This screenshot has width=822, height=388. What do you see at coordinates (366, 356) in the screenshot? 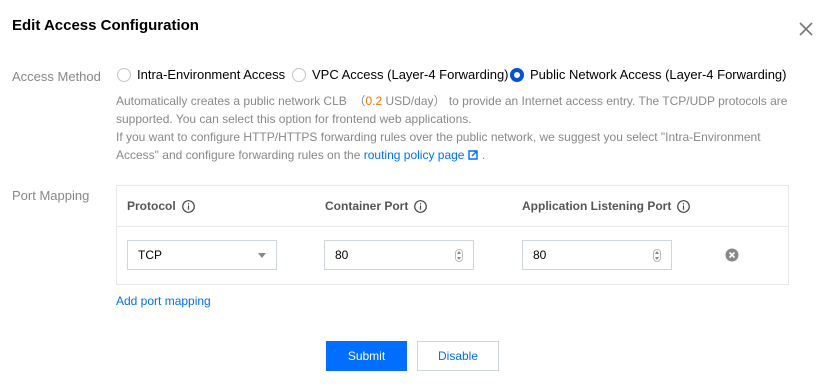
I see `submit-button: Submit` at bounding box center [366, 356].